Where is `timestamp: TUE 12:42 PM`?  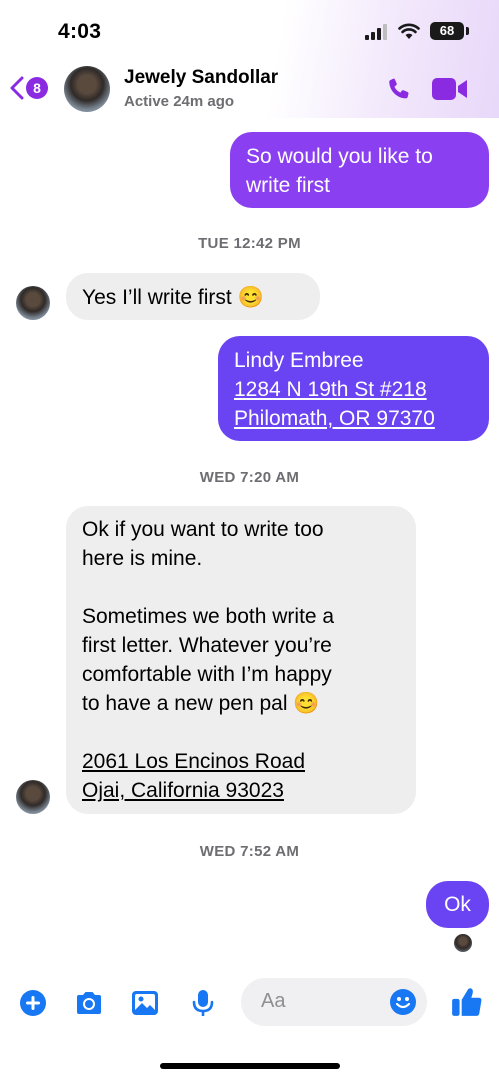 timestamp: TUE 12:42 PM is located at coordinates (249, 243).